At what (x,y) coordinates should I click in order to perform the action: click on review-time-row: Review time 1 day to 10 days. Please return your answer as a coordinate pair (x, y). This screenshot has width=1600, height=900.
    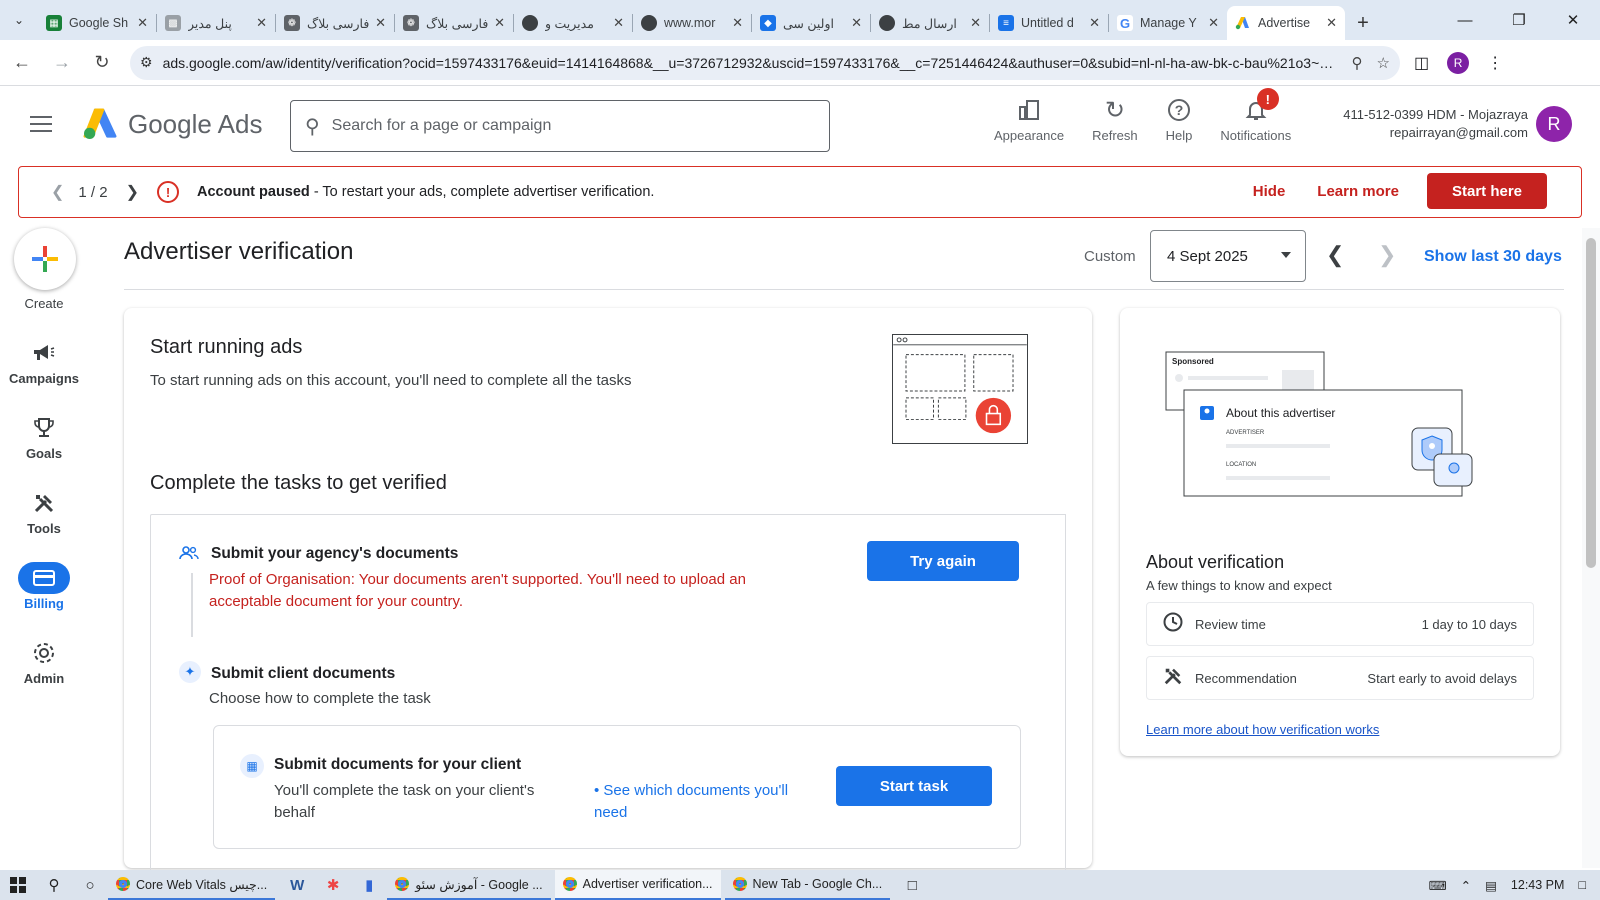
    Looking at the image, I should click on (1340, 624).